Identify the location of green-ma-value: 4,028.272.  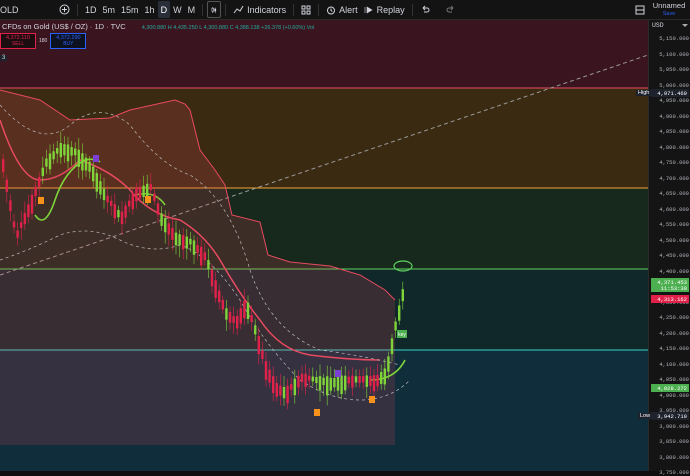
(672, 388).